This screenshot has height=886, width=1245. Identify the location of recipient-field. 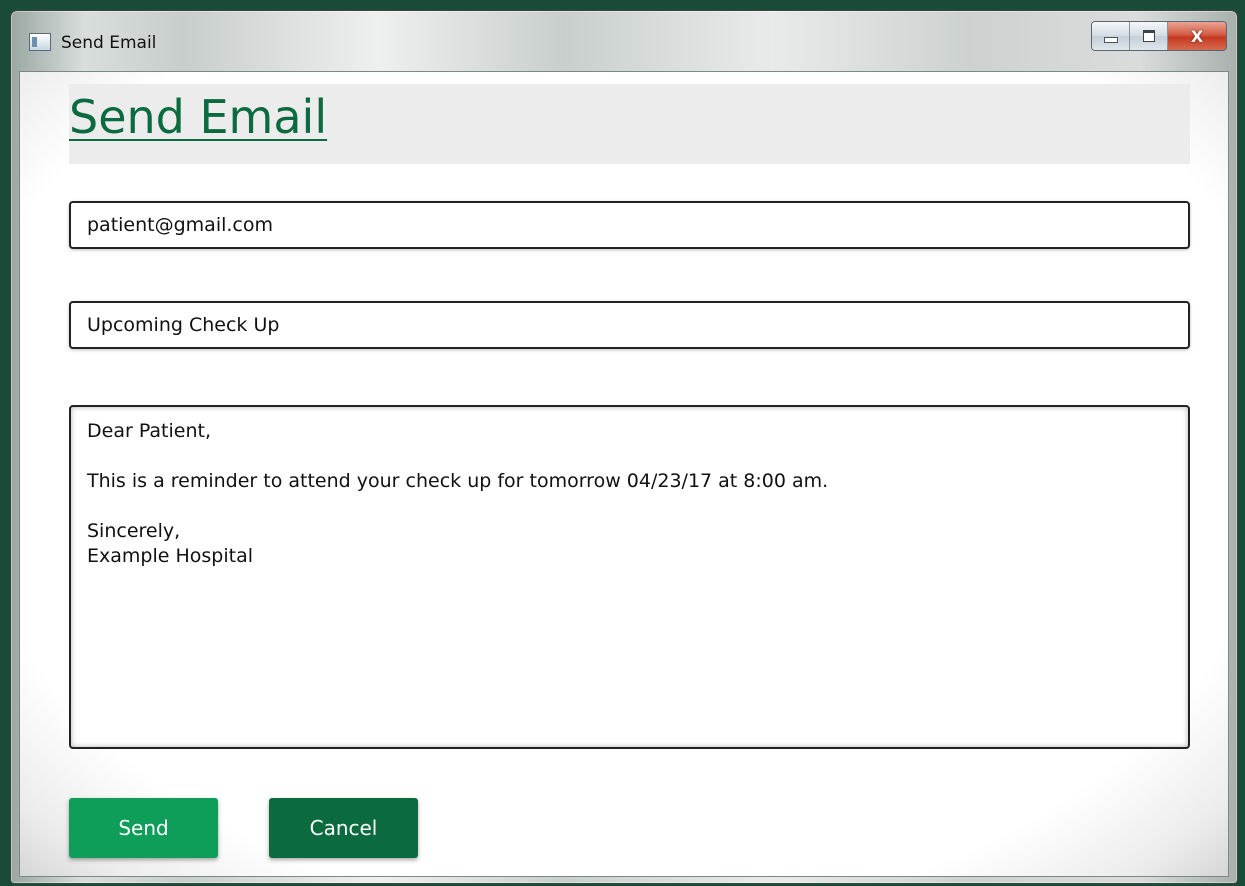
(629, 225).